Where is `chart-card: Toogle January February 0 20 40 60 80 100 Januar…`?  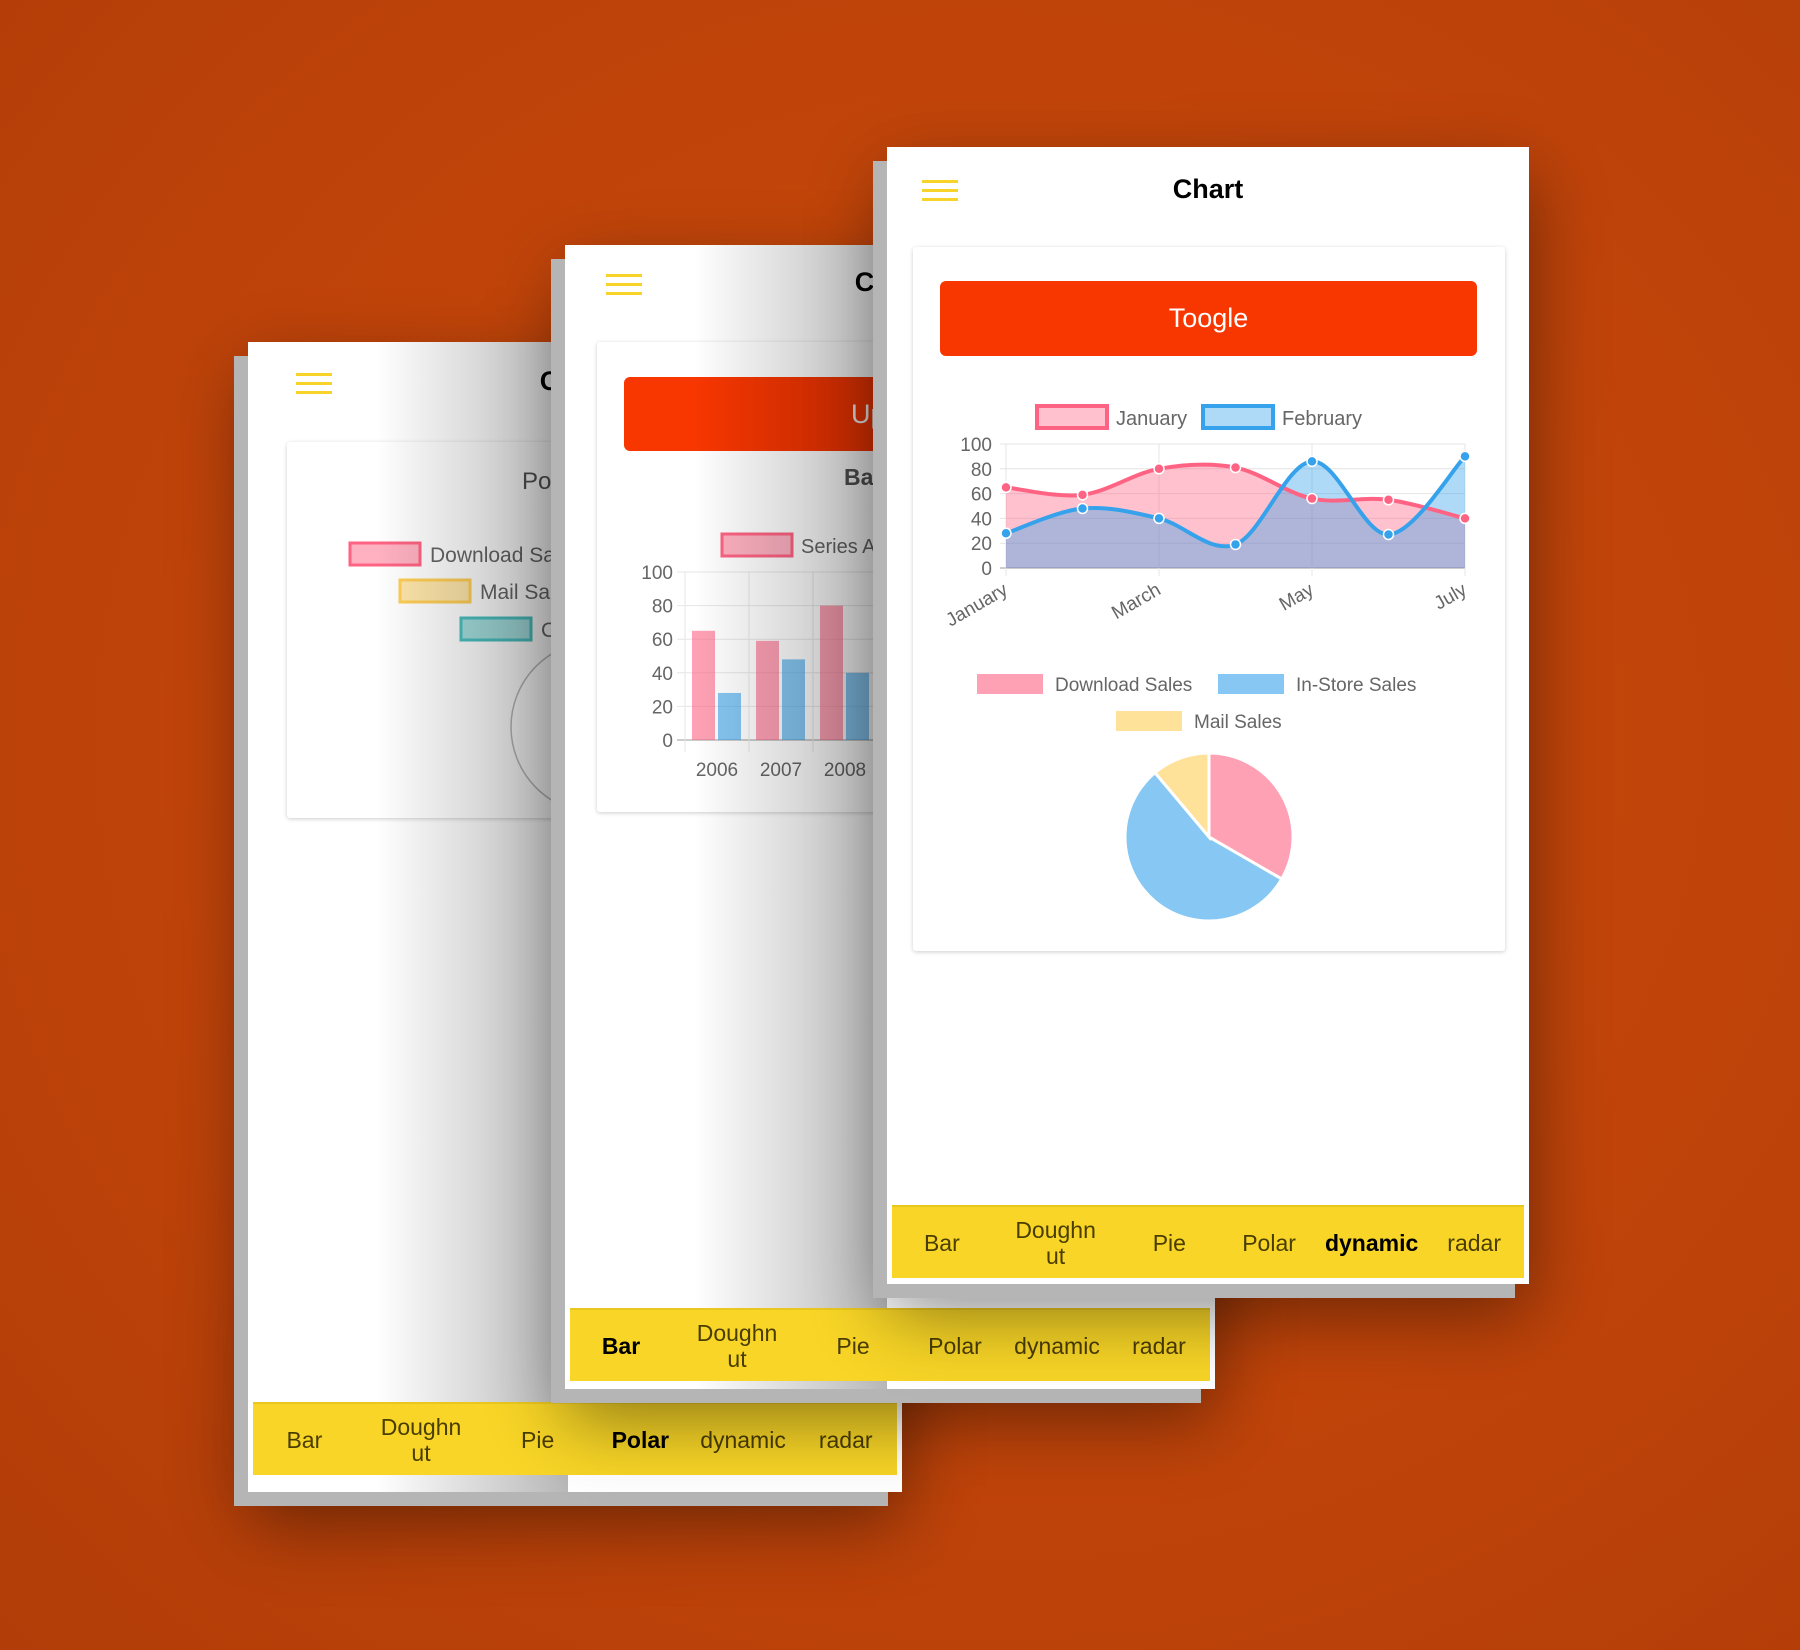
chart-card: Toogle January February 0 20 40 60 80 100 Januar… is located at coordinates (1209, 599).